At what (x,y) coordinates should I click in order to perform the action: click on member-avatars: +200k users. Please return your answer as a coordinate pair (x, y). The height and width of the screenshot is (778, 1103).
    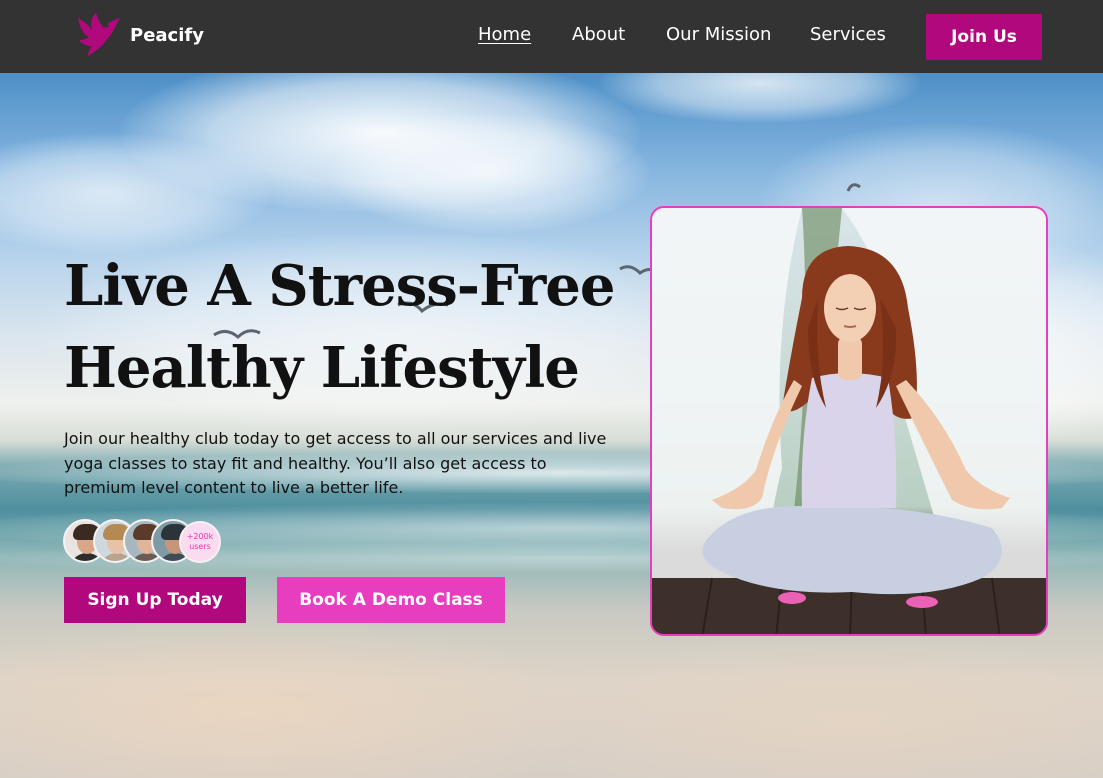
    Looking at the image, I should click on (148, 542).